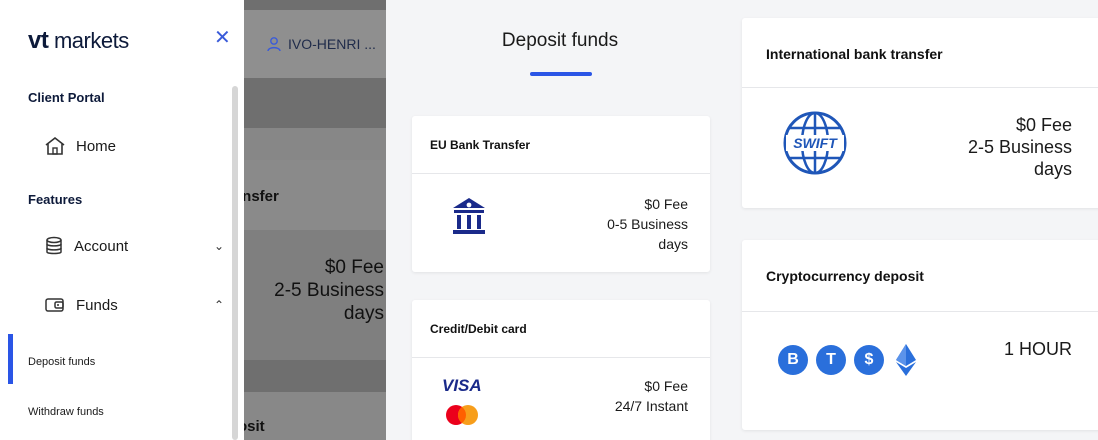 This screenshot has width=1098, height=440. Describe the element at coordinates (561, 145) in the screenshot. I see `card-title: EU Bank Transfer` at that location.